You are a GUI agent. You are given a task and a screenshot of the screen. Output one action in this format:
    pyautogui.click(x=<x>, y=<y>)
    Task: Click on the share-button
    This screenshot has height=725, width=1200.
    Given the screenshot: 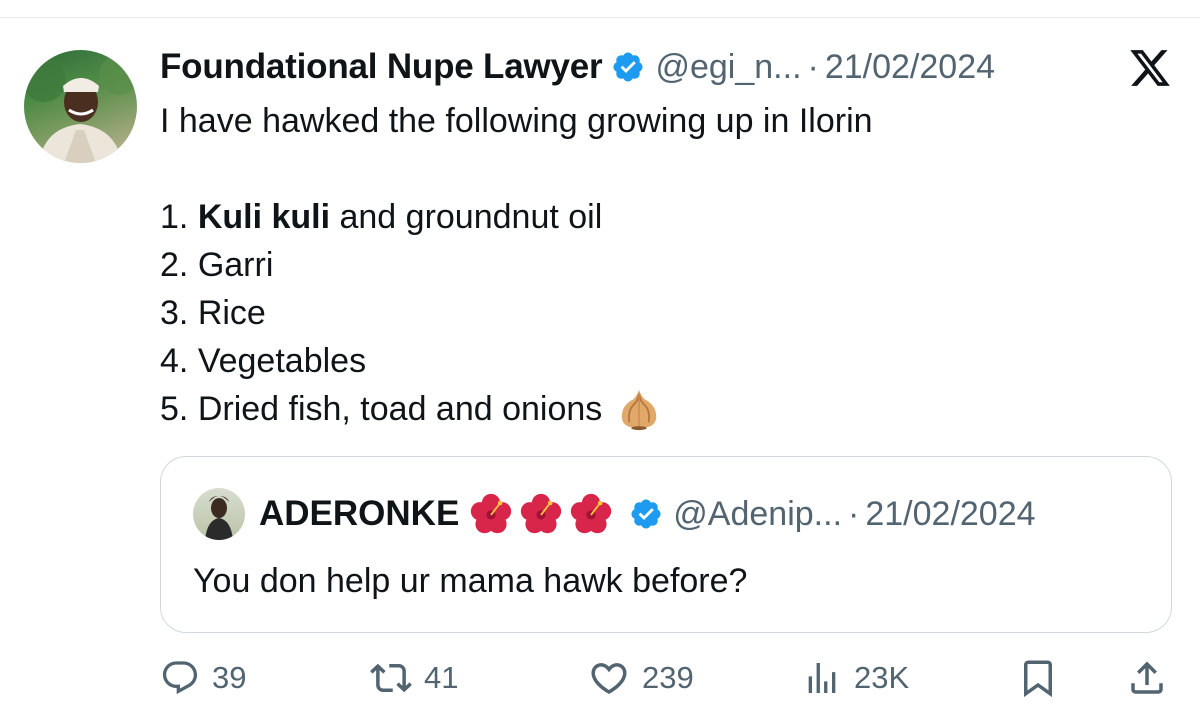 What is the action you would take?
    pyautogui.click(x=1147, y=678)
    